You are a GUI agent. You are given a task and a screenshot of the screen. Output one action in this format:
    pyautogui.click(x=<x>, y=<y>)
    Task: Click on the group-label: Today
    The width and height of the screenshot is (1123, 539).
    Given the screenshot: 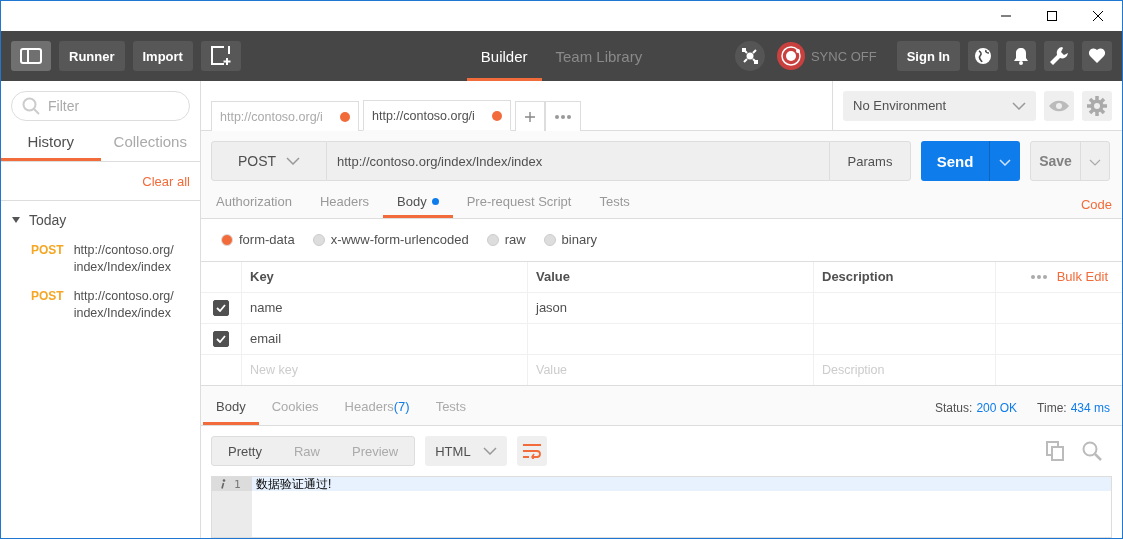 What is the action you would take?
    pyautogui.click(x=48, y=220)
    